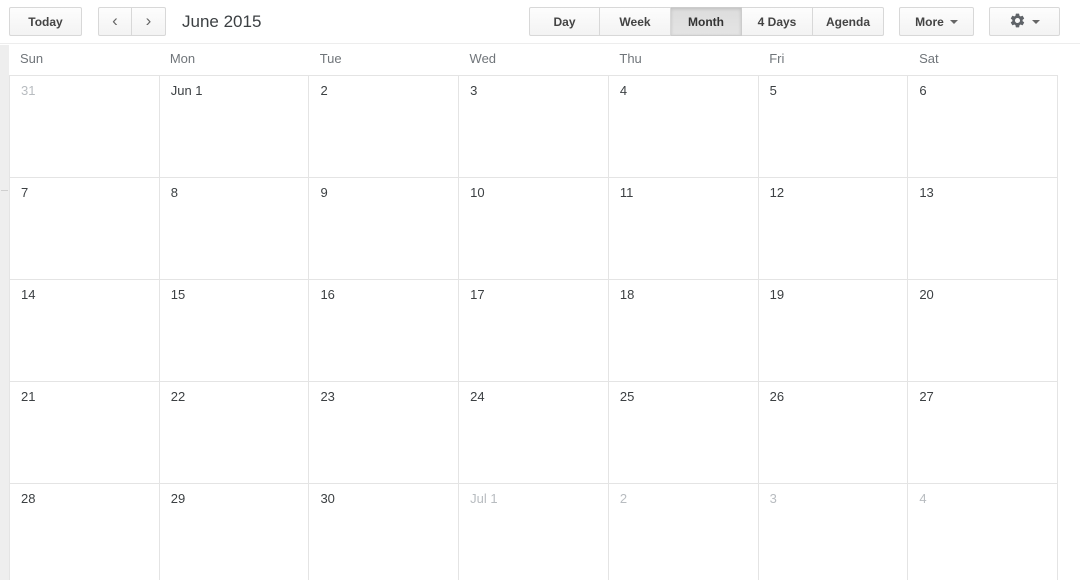 The image size is (1080, 580). I want to click on date-nav-group: ‹ ›, so click(132, 21).